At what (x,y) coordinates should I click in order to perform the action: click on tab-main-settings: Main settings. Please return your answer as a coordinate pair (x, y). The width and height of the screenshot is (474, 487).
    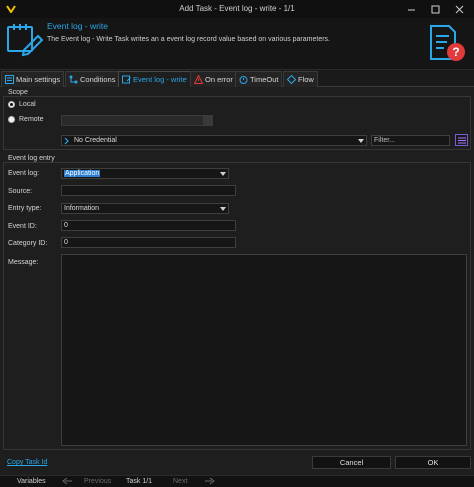
    Looking at the image, I should click on (33, 79).